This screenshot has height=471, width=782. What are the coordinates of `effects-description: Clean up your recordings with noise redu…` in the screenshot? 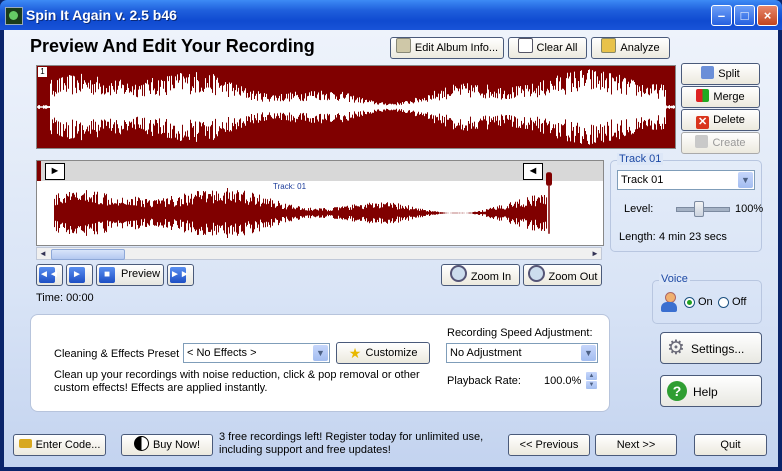 It's located at (237, 381).